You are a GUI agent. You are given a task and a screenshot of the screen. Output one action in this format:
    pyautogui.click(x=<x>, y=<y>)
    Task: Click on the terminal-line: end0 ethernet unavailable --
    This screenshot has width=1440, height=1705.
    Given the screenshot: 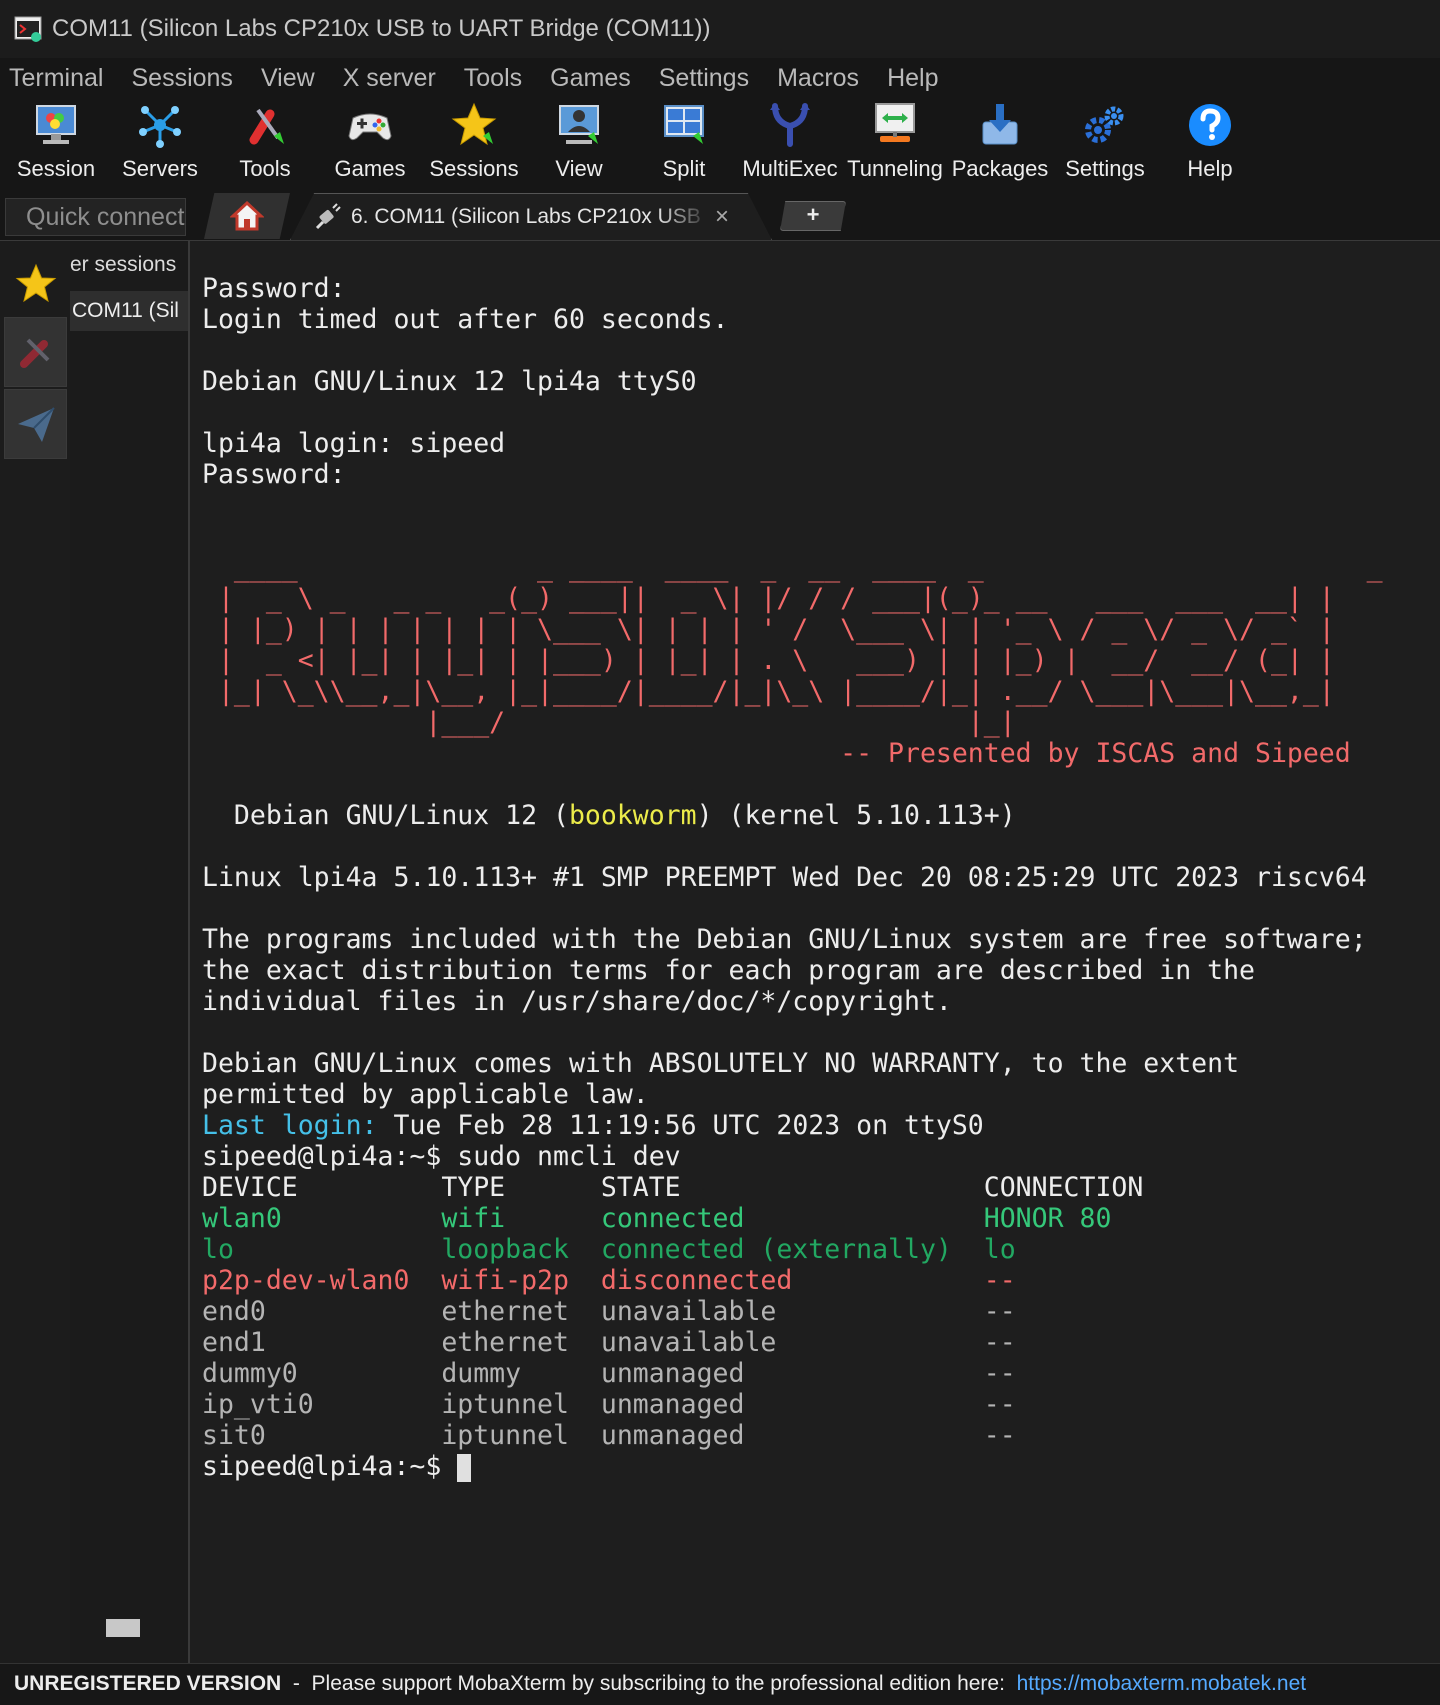 What is the action you would take?
    pyautogui.click(x=800, y=1311)
    